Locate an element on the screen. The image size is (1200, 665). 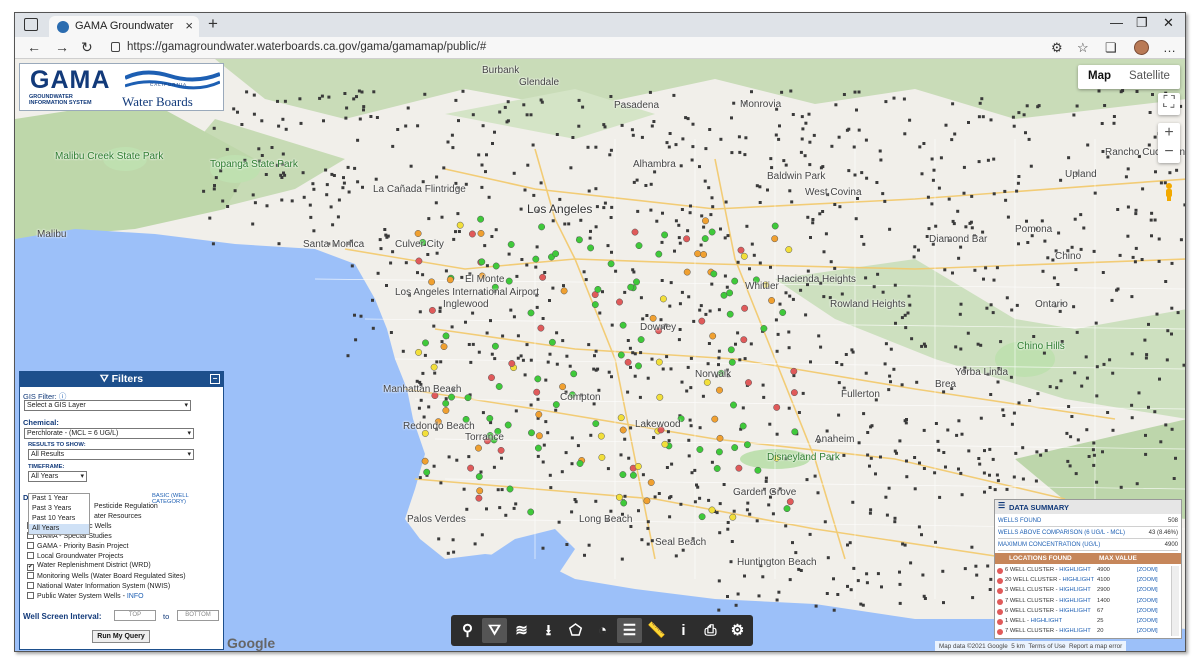
location-row: 20 WELL CLUSTER - HIGHLIGHT 4100 [ZOOM] is located at coordinates (1083, 581).